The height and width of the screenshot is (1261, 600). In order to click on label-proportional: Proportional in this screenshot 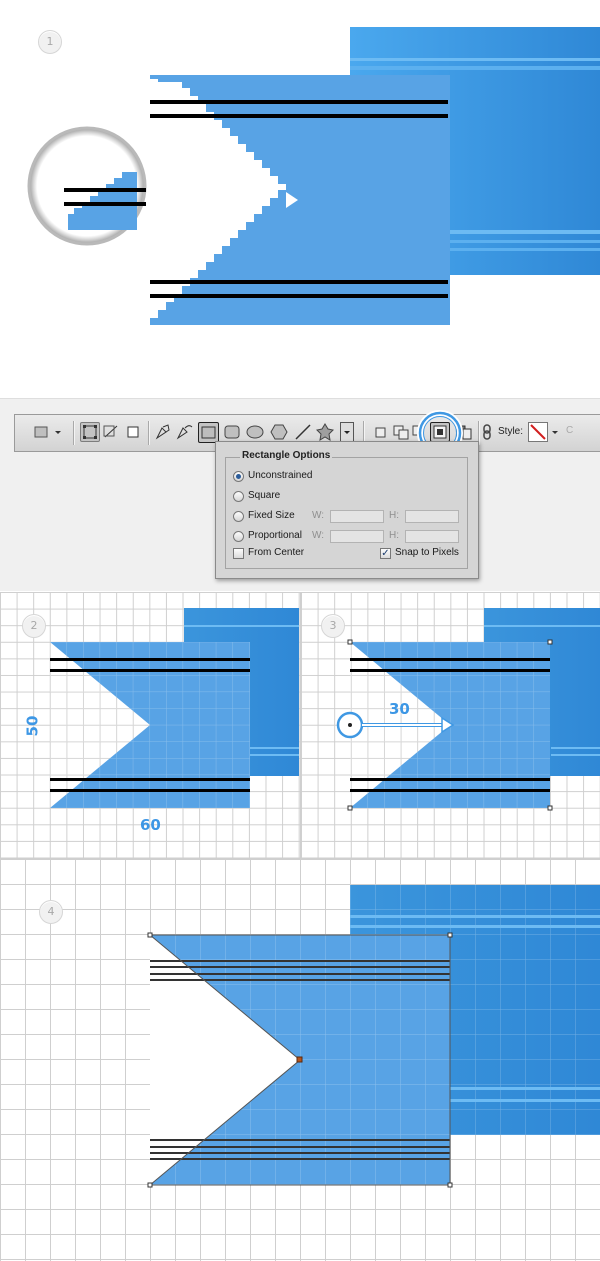, I will do `click(275, 535)`.